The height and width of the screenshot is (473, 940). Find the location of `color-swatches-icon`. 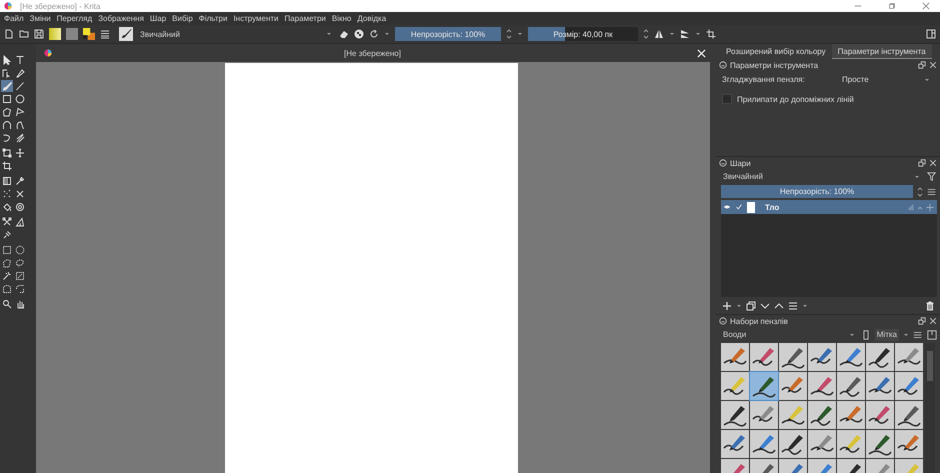

color-swatches-icon is located at coordinates (89, 34).